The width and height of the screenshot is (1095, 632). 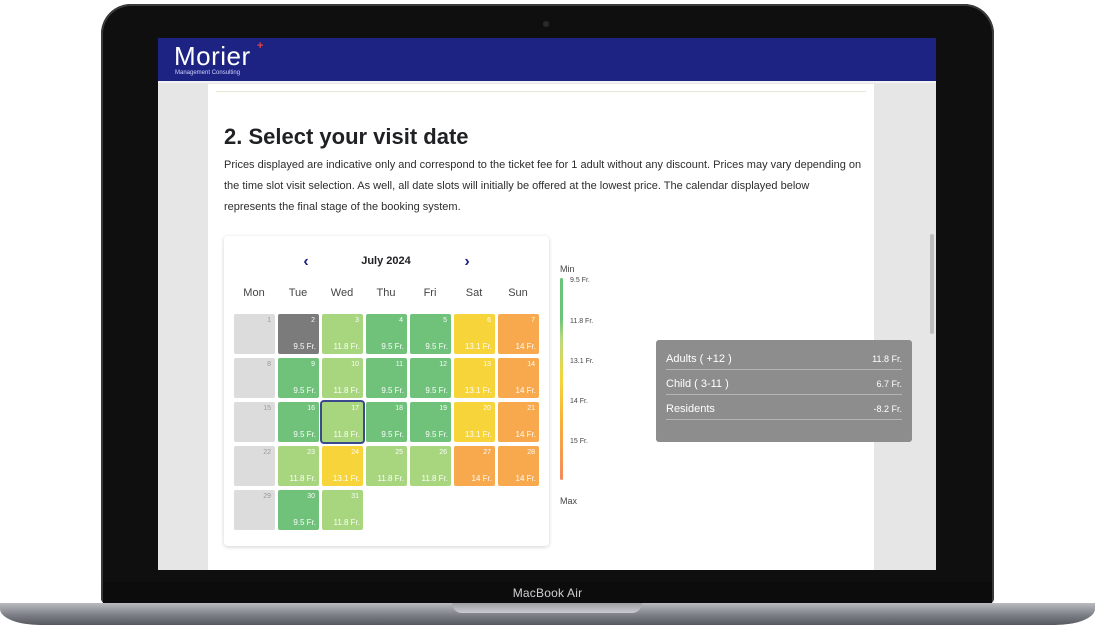 What do you see at coordinates (386, 334) in the screenshot?
I see `calendar-day: 4 9.5 Fr.` at bounding box center [386, 334].